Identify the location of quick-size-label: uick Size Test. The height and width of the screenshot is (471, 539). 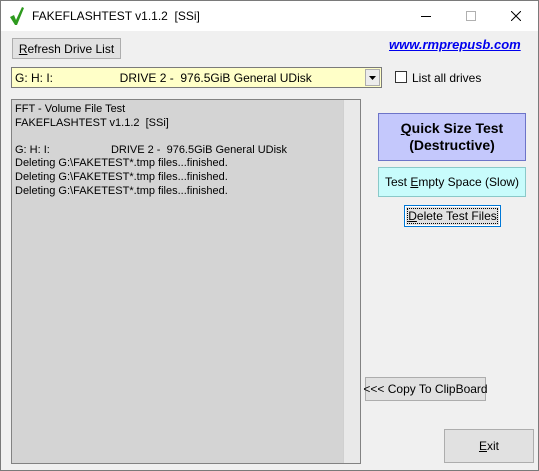
(457, 128).